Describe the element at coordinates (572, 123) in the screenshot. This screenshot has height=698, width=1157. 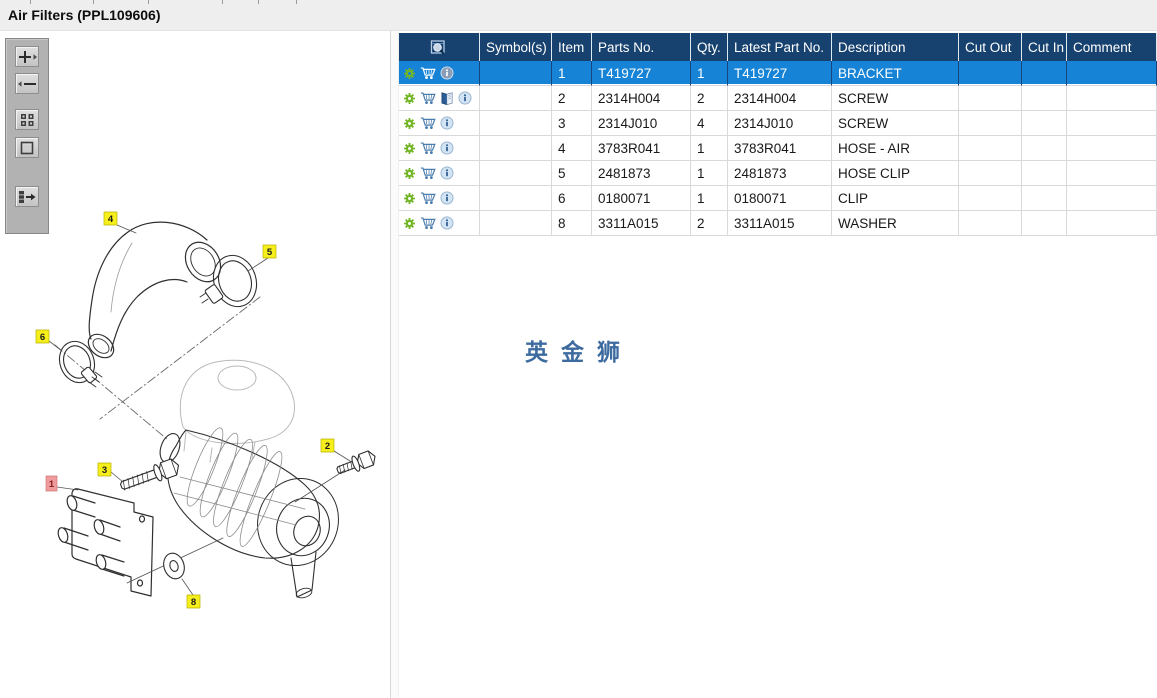
I see `cell-item: 3` at that location.